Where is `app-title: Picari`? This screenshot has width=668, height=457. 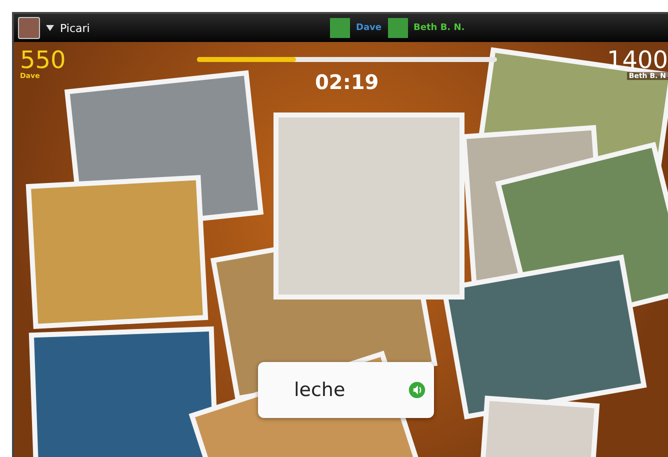
app-title: Picari is located at coordinates (75, 28).